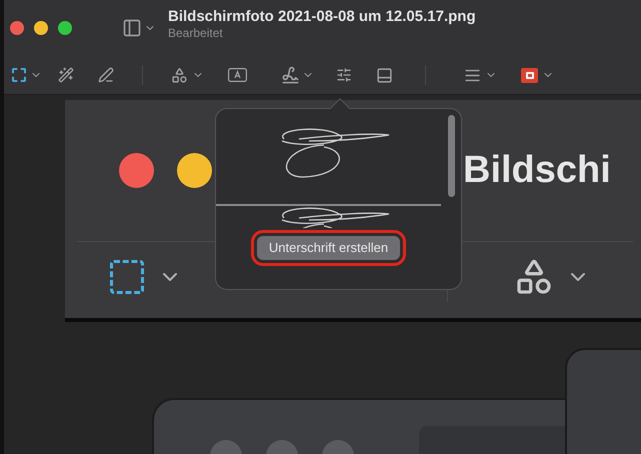 The image size is (641, 454). I want to click on screenshot-title: Bildschi, so click(537, 170).